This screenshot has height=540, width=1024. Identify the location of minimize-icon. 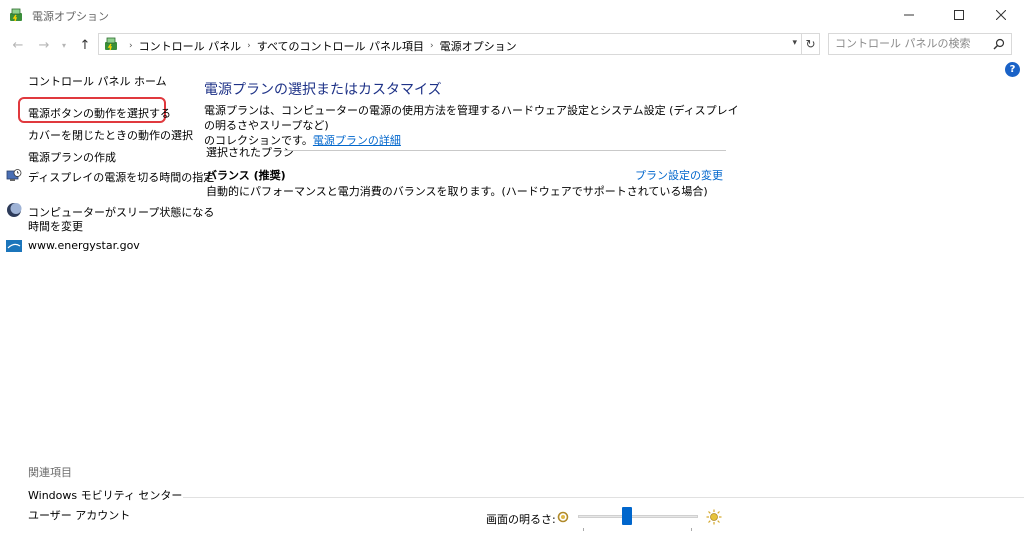
(909, 15).